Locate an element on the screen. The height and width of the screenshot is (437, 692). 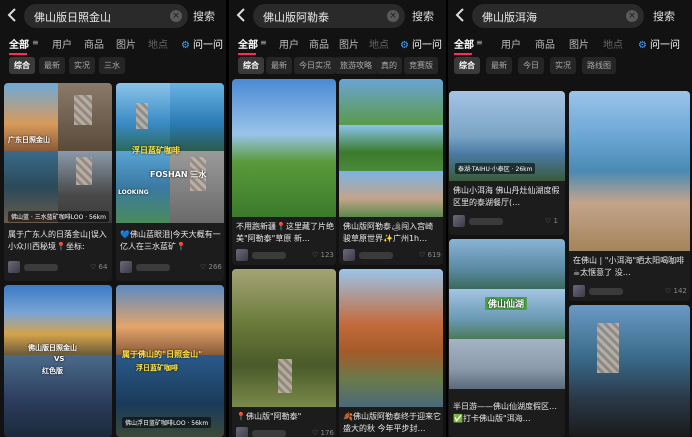
search-bar-row: 佛山版洱海 × 搜索 is located at coordinates (570, 16).